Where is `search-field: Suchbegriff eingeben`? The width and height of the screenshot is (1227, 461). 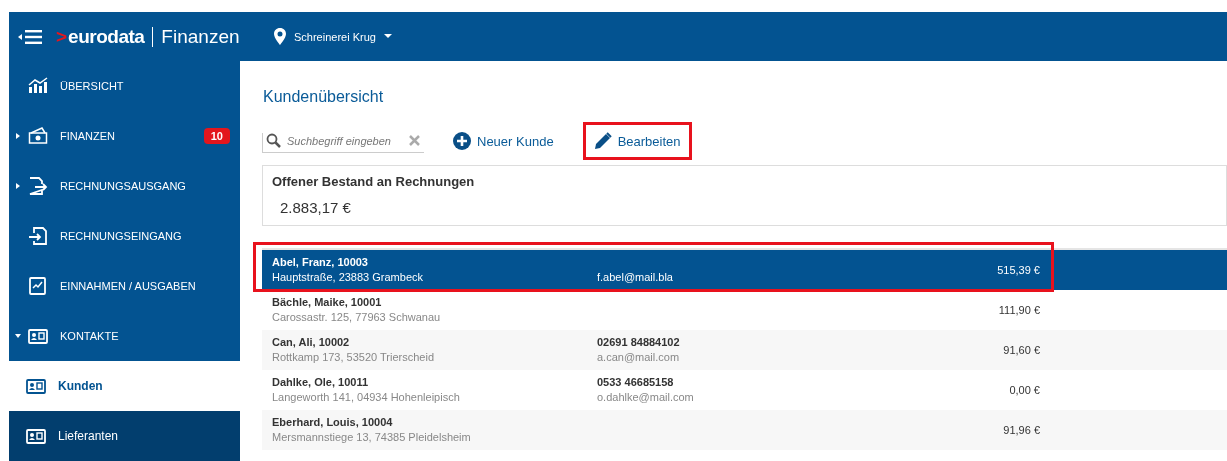
search-field: Suchbegriff eingeben is located at coordinates (343, 142).